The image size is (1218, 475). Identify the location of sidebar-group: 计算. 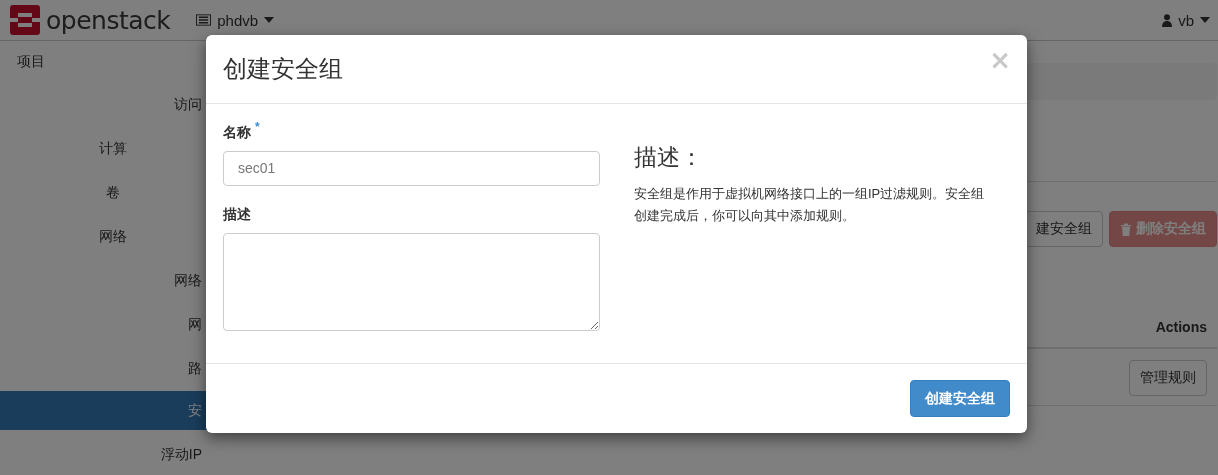
(113, 149).